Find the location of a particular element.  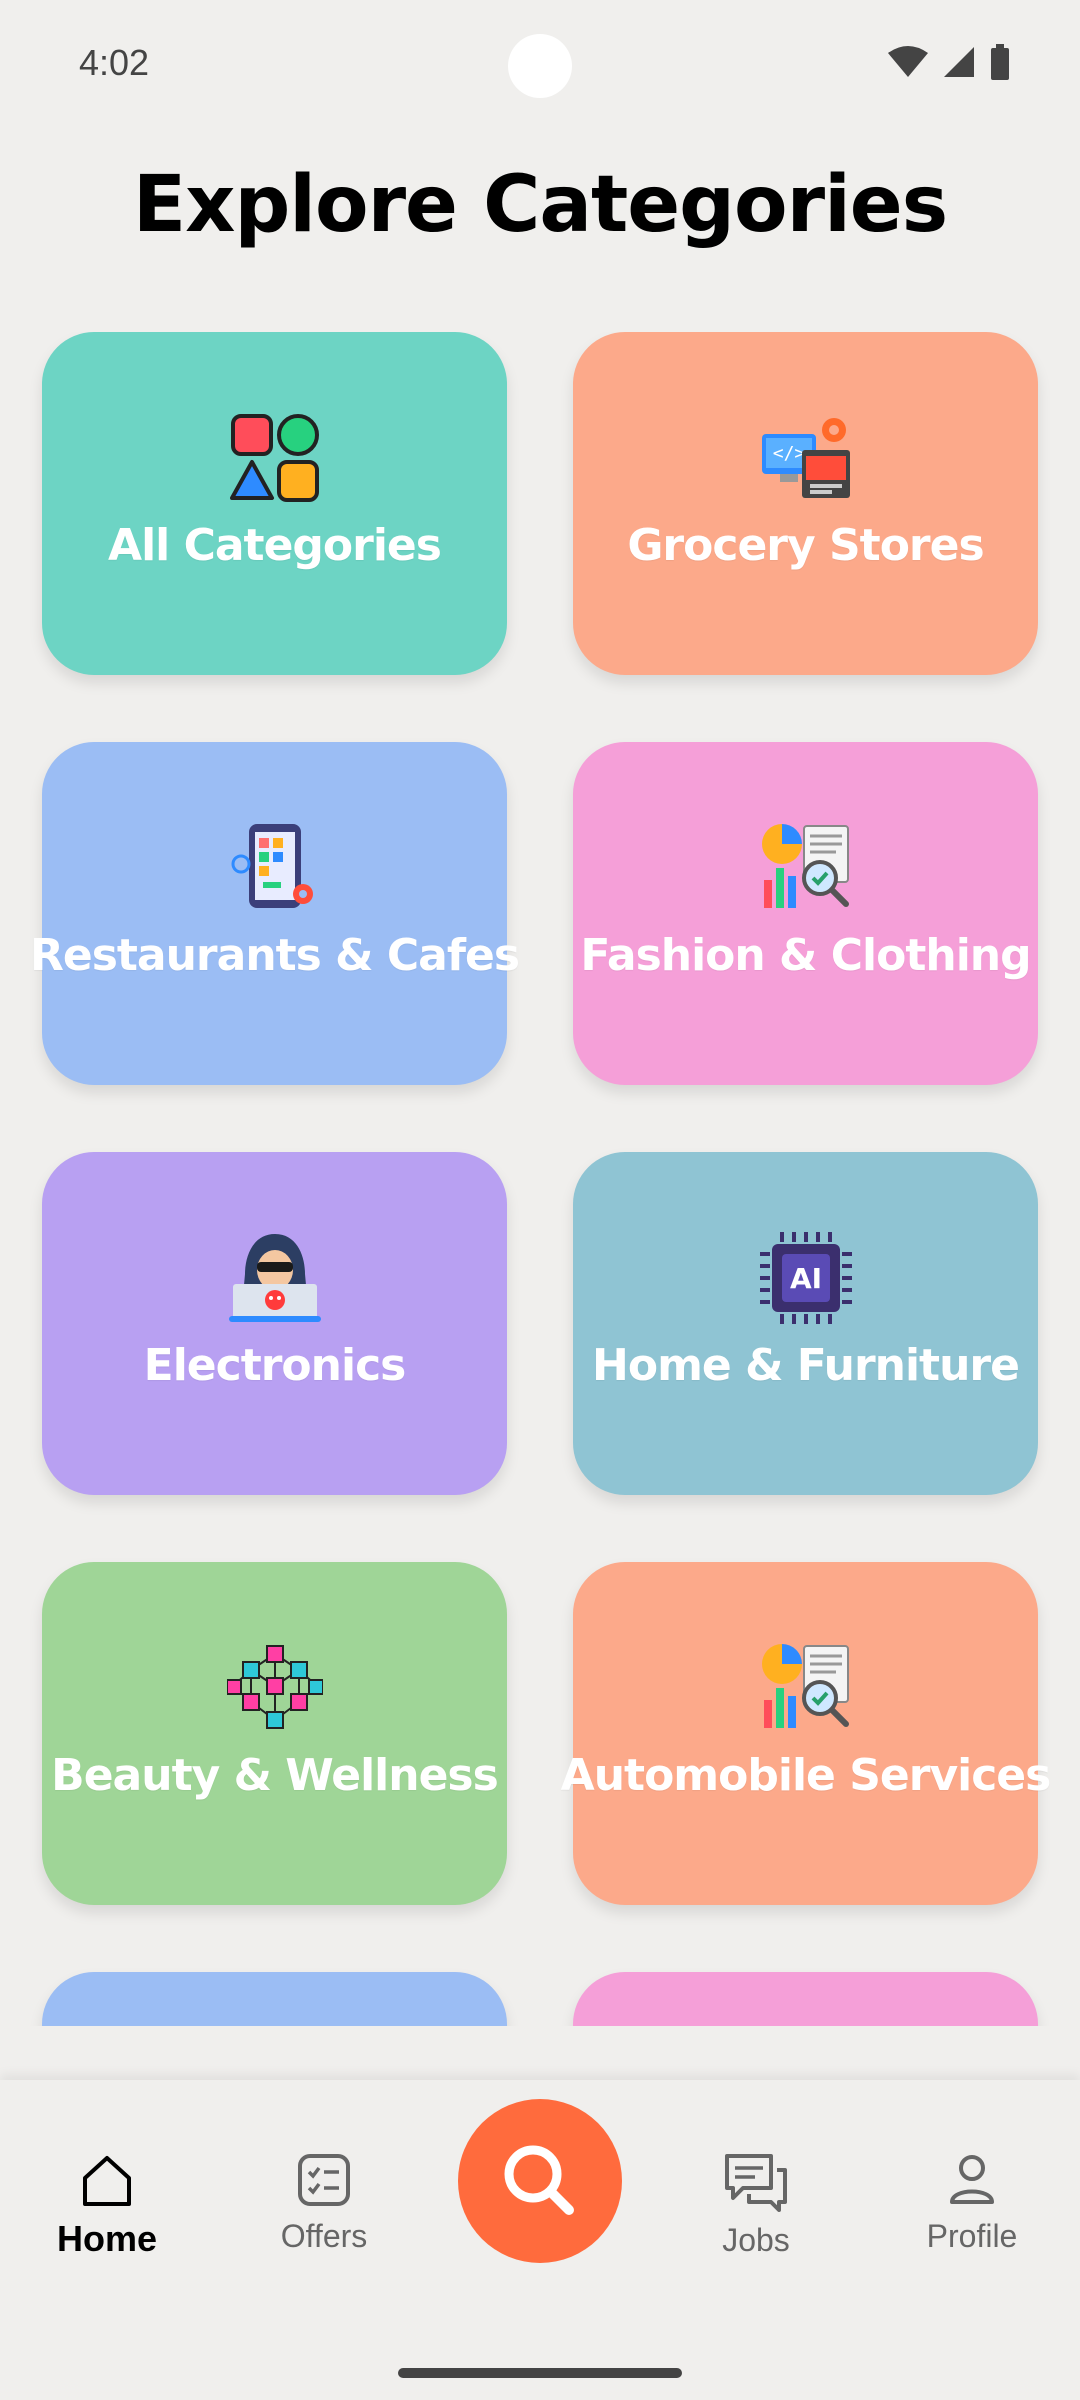

nav-home: Home is located at coordinates (107, 2205).